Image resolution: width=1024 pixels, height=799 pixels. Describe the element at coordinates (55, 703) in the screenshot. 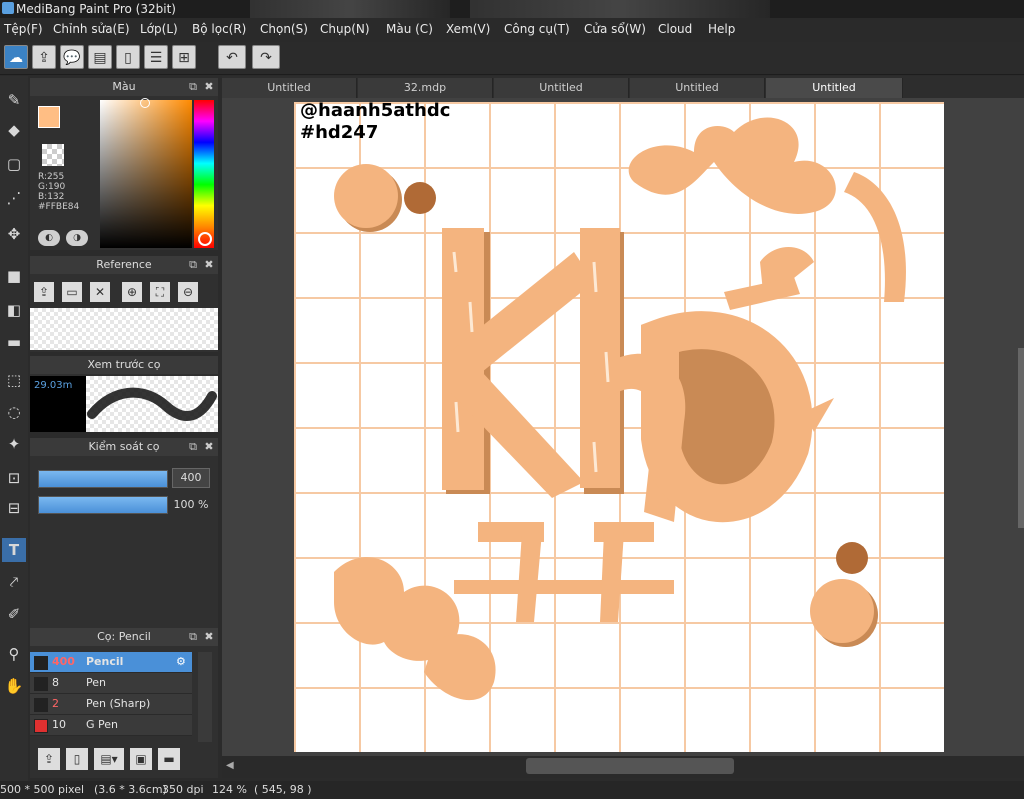

I see `brush-size: 2` at that location.